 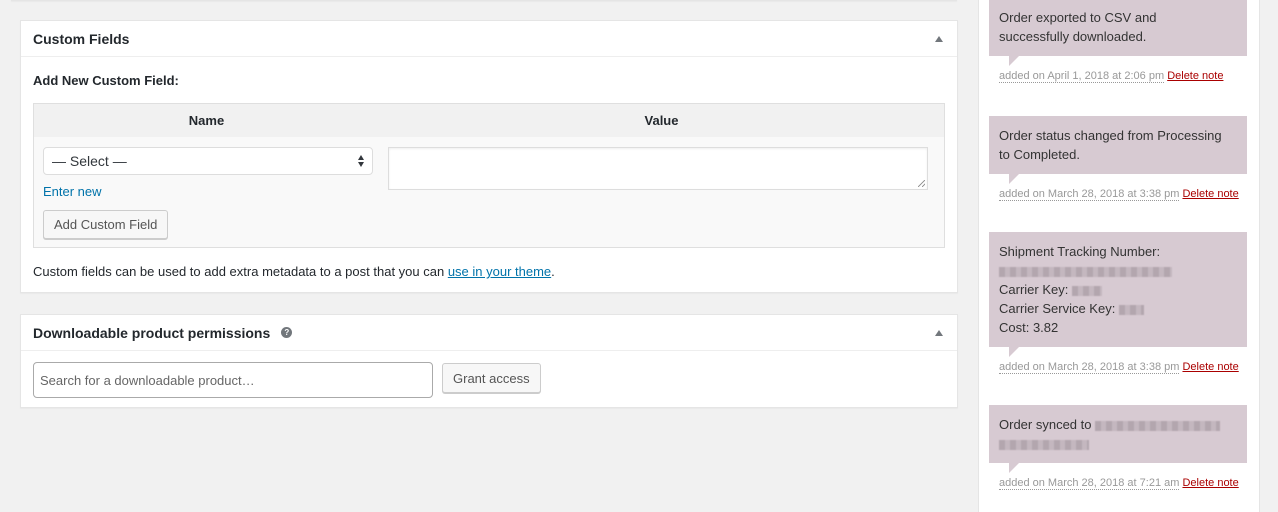 What do you see at coordinates (658, 168) in the screenshot?
I see `custom-field-value-textarea` at bounding box center [658, 168].